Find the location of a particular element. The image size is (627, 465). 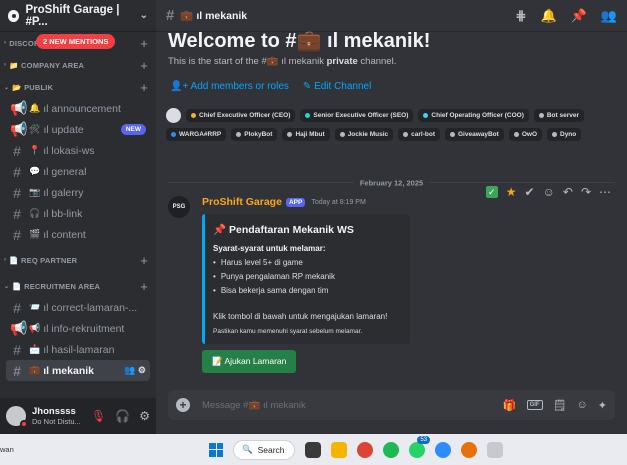

invite-settings-icon: 👥 ⚙ is located at coordinates (135, 370).